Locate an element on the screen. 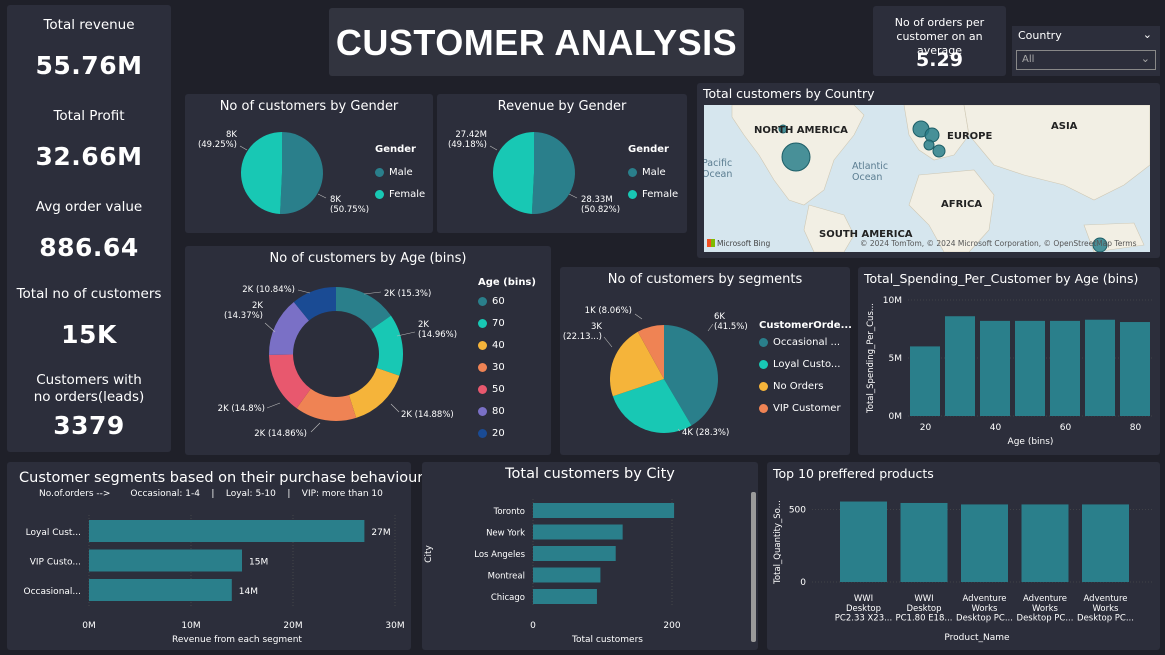 This screenshot has width=1165, height=655. windows-logo-icon is located at coordinates (711, 243).